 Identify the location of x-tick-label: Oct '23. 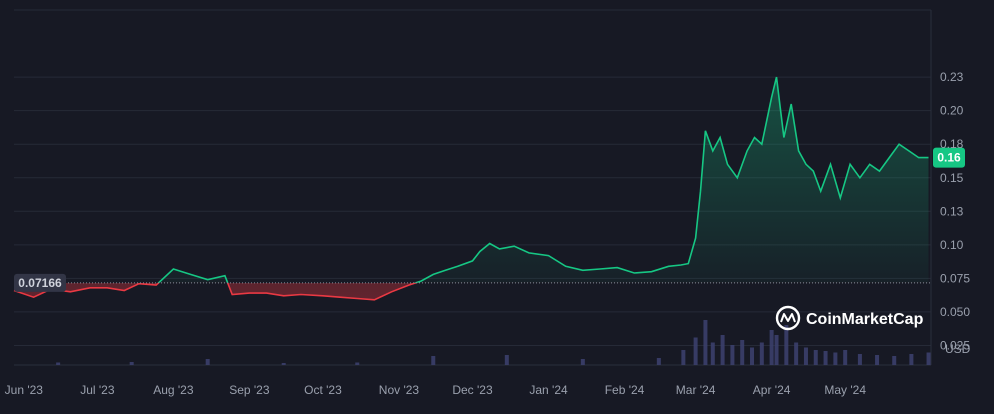
(323, 390).